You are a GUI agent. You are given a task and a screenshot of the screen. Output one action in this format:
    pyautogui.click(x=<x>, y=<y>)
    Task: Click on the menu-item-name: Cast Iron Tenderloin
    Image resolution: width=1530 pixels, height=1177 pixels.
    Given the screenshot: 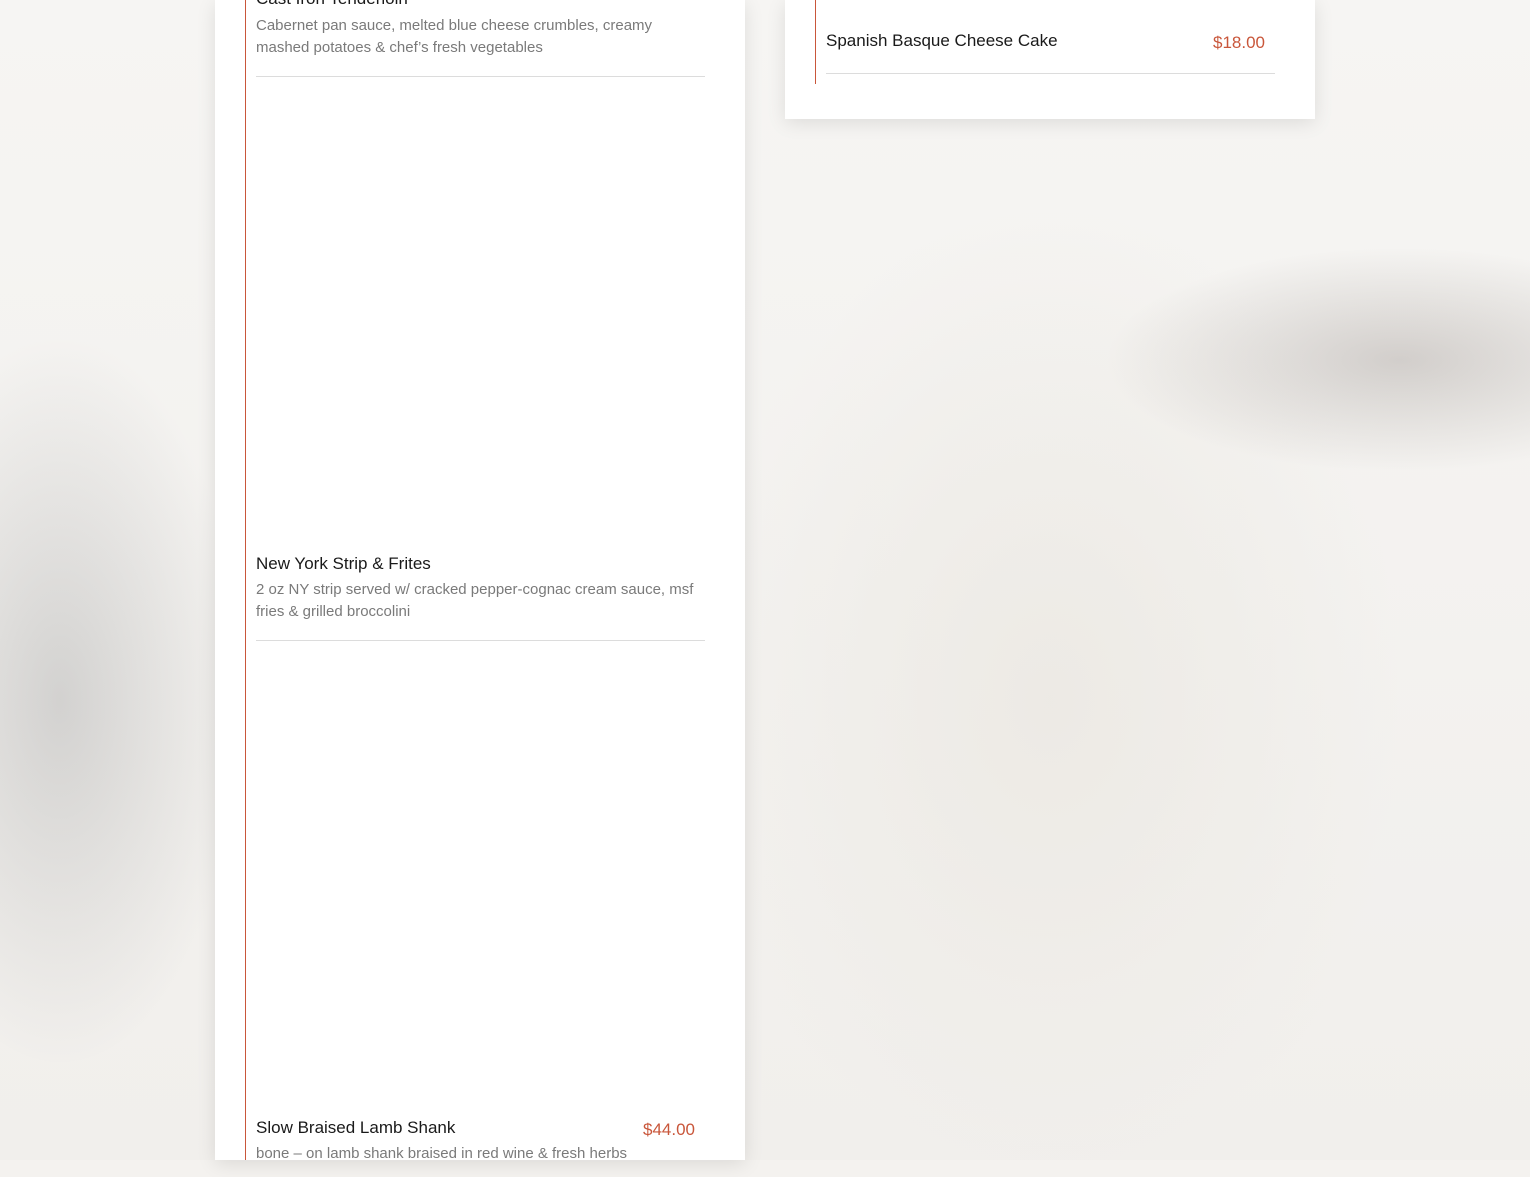 What is the action you would take?
    pyautogui.click(x=332, y=5)
    